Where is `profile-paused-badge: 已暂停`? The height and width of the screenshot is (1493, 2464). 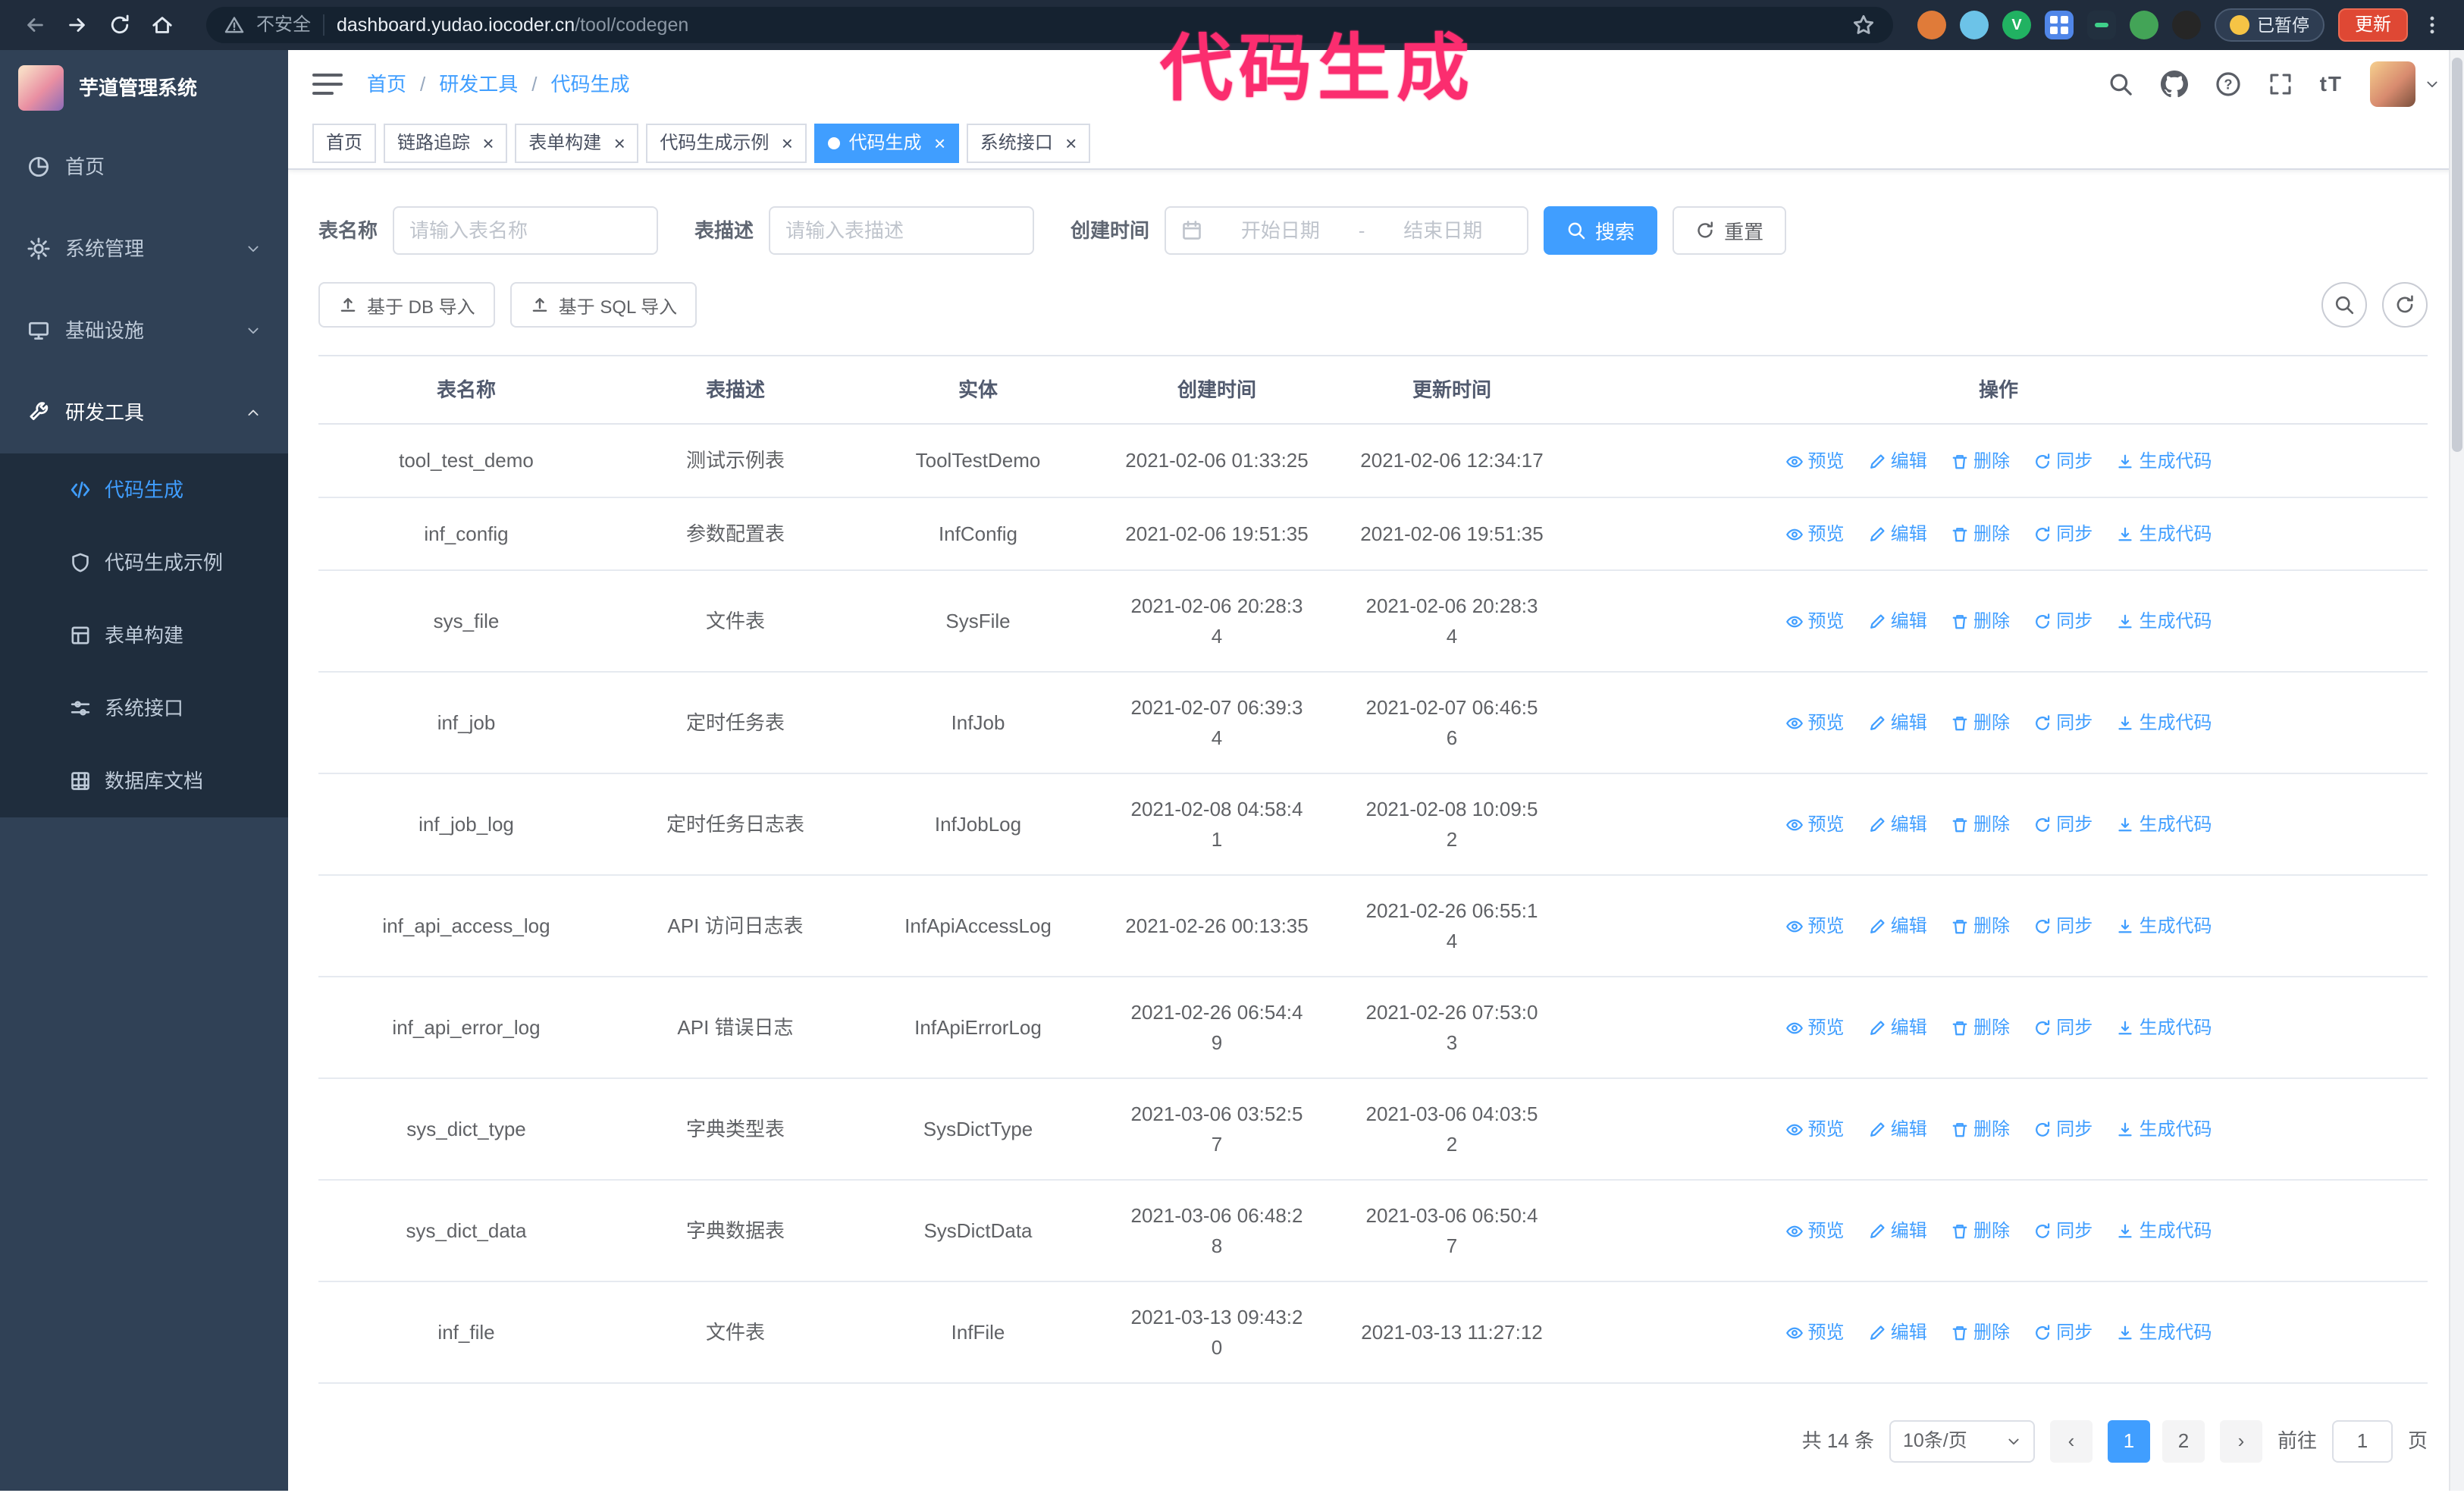
profile-paused-badge: 已暂停 is located at coordinates (2270, 25).